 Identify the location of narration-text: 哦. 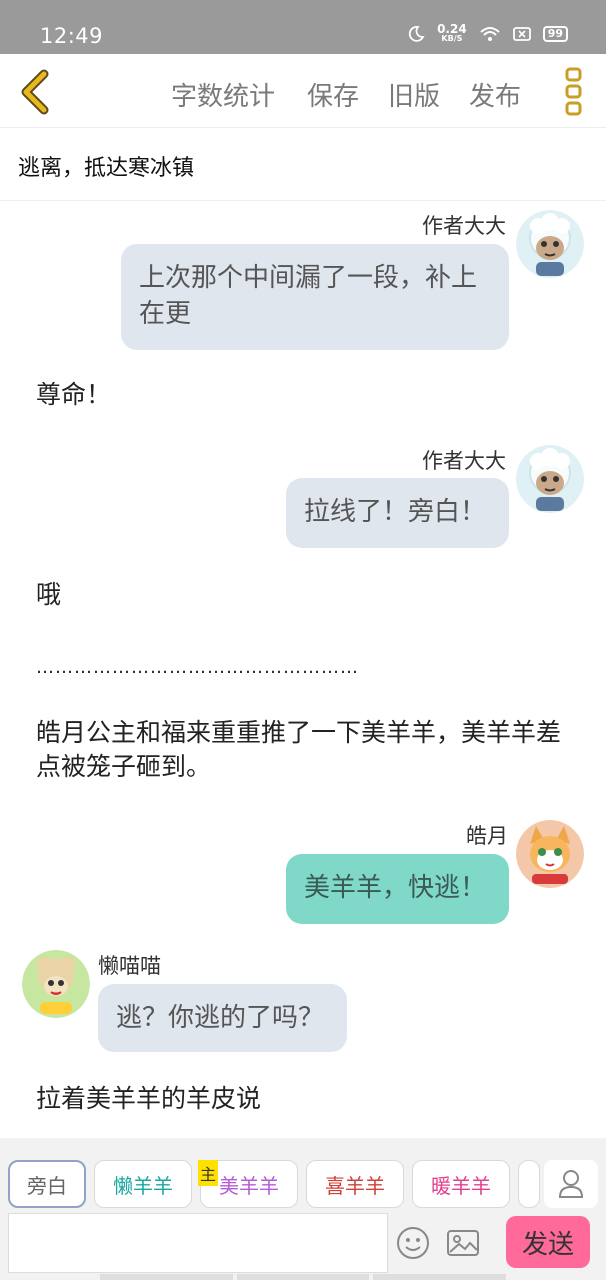
(48, 595).